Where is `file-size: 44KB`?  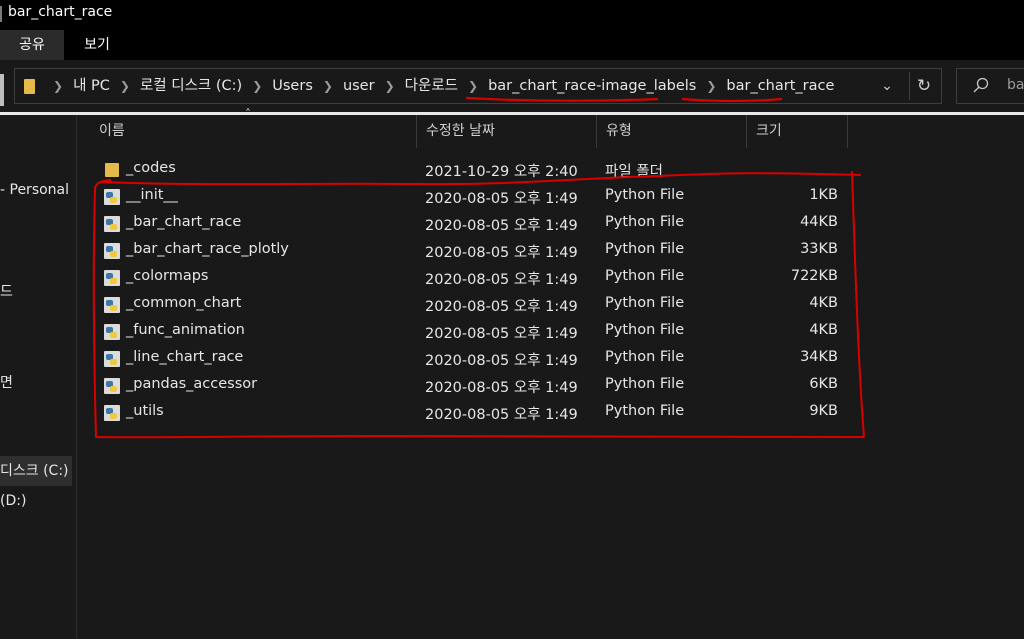 file-size: 44KB is located at coordinates (819, 222).